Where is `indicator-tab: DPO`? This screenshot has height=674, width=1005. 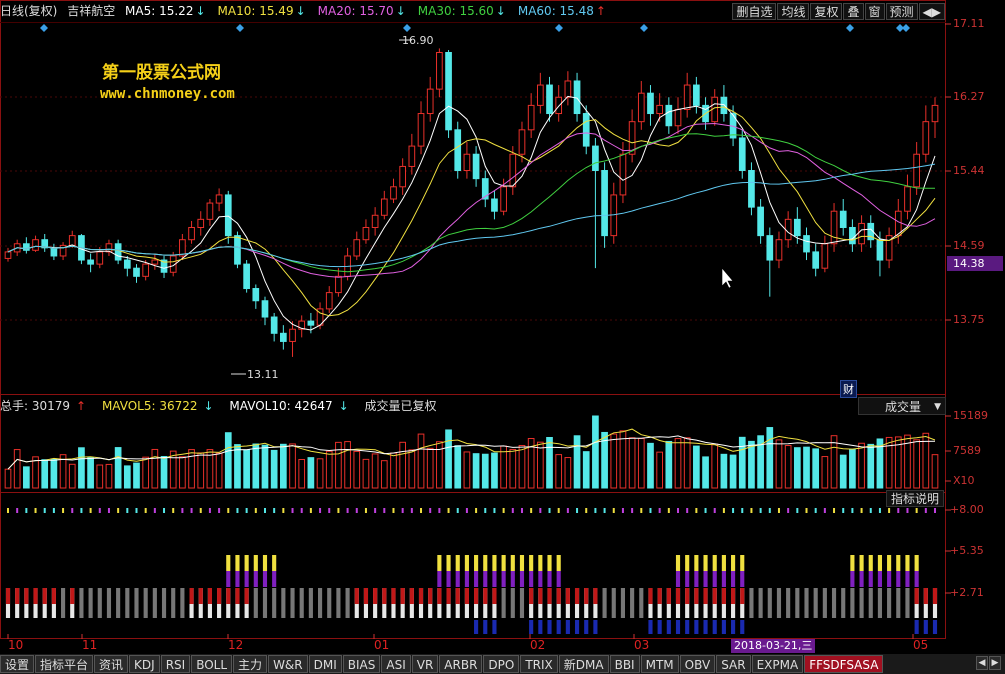
indicator-tab: DPO is located at coordinates (501, 664).